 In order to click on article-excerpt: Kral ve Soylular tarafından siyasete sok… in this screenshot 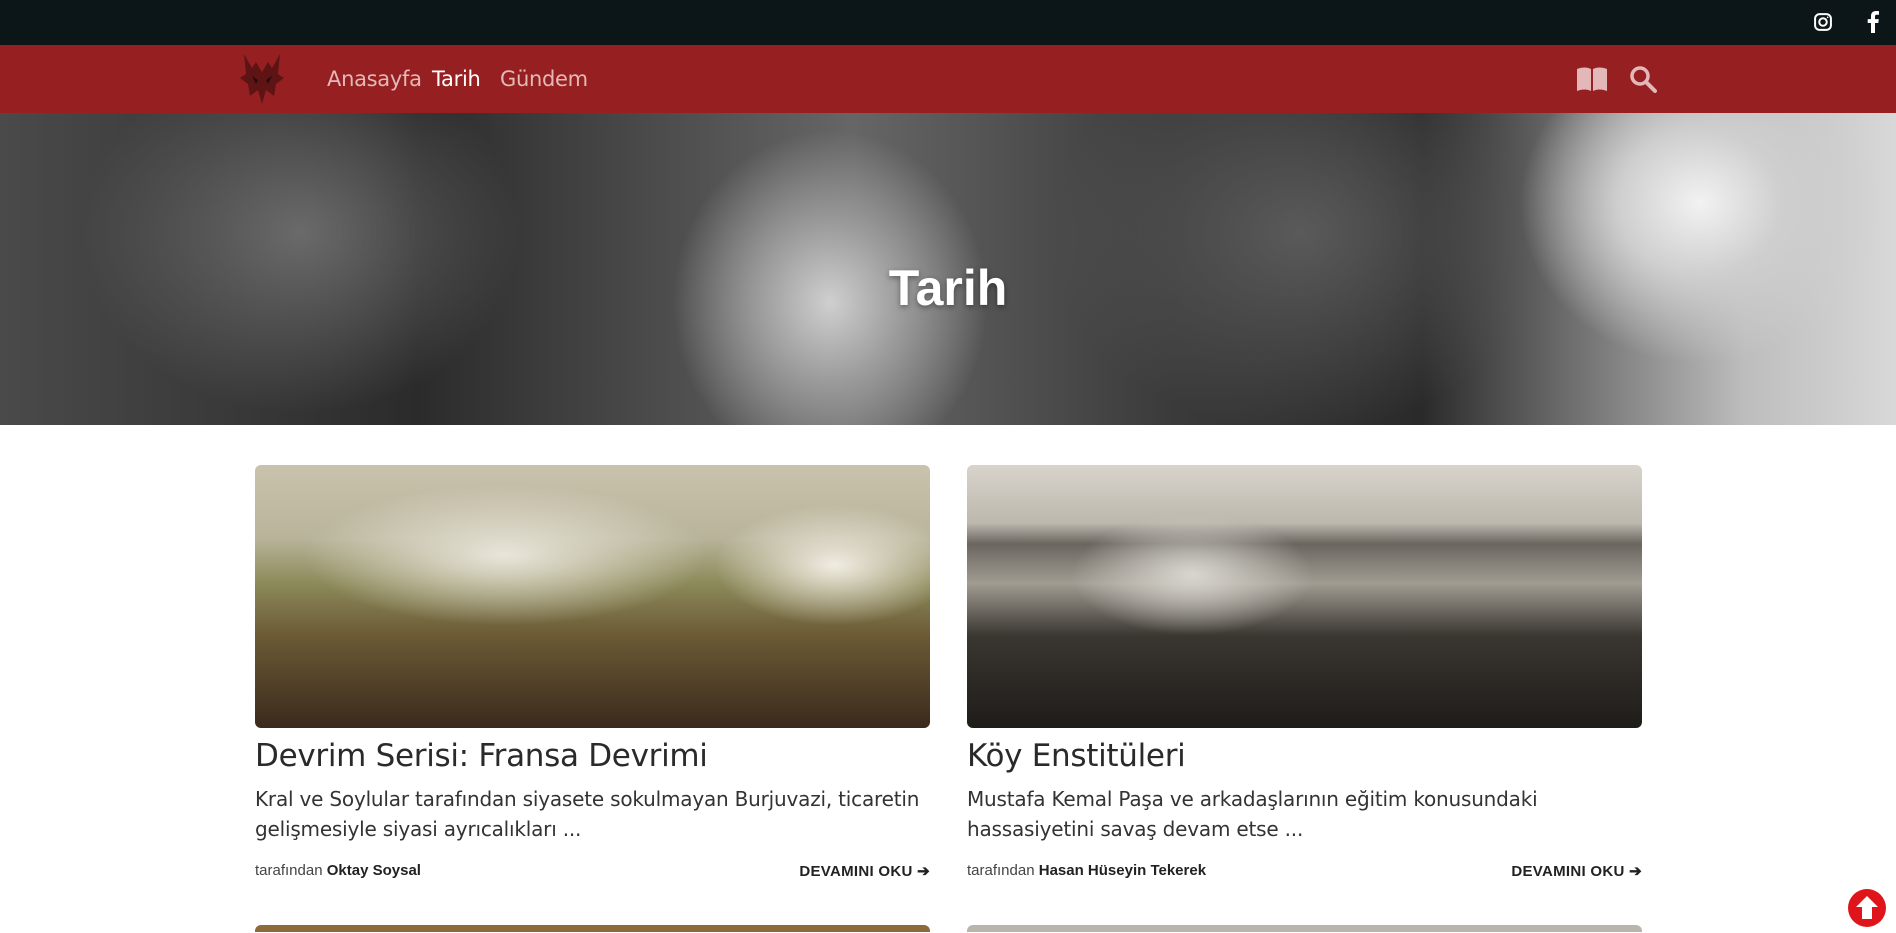, I will do `click(587, 814)`.